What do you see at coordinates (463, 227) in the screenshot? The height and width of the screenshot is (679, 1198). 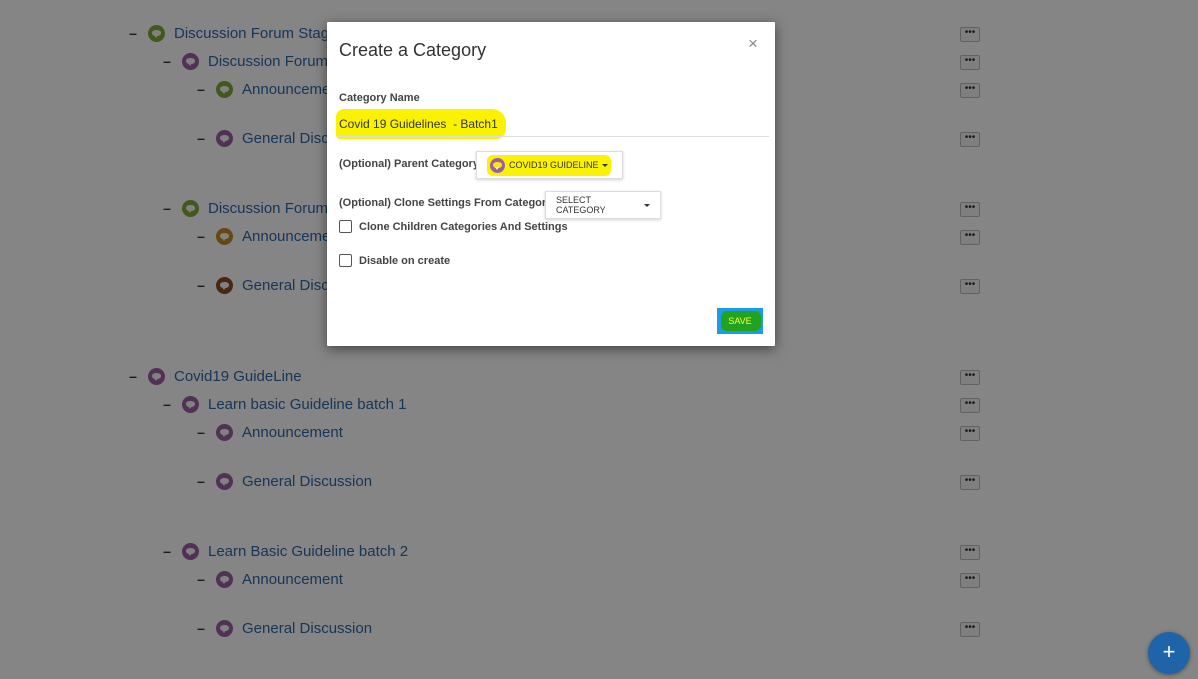 I see `clone-children-label: Clone Children Categories And Settings` at bounding box center [463, 227].